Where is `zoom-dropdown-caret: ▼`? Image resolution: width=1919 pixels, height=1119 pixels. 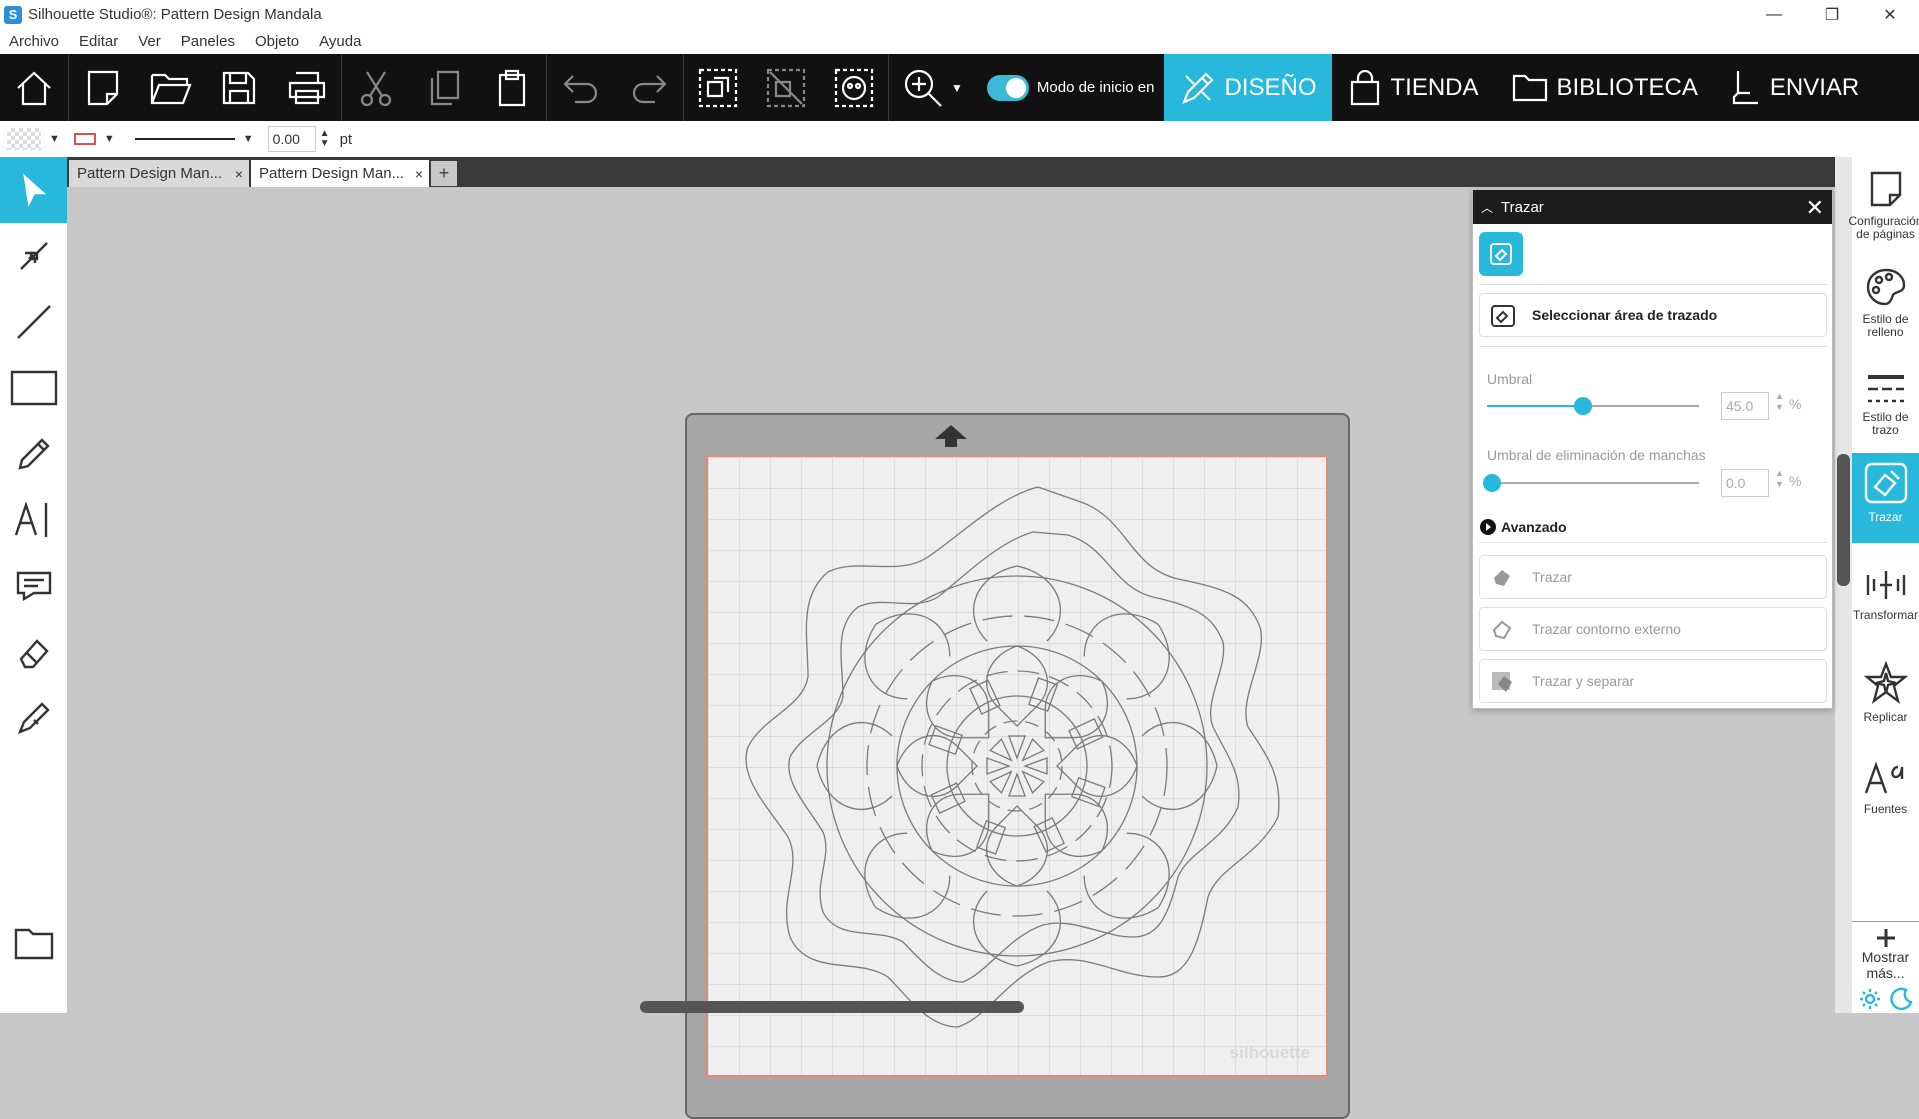
zoom-dropdown-caret: ▼ is located at coordinates (957, 88).